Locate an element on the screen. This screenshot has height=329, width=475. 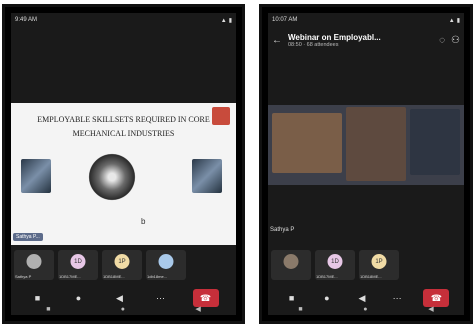
slide-title-line2: MECHANICAL INDUSTRIES is located at coordinates (123, 133).